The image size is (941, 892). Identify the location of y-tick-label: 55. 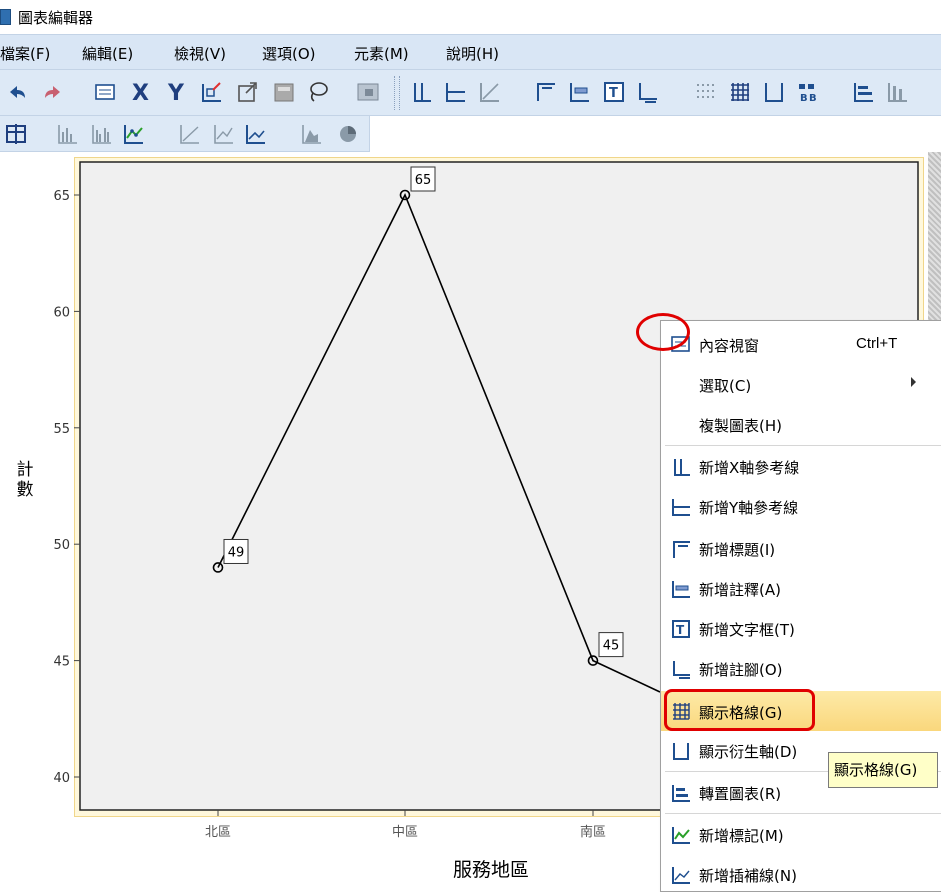
(61, 429).